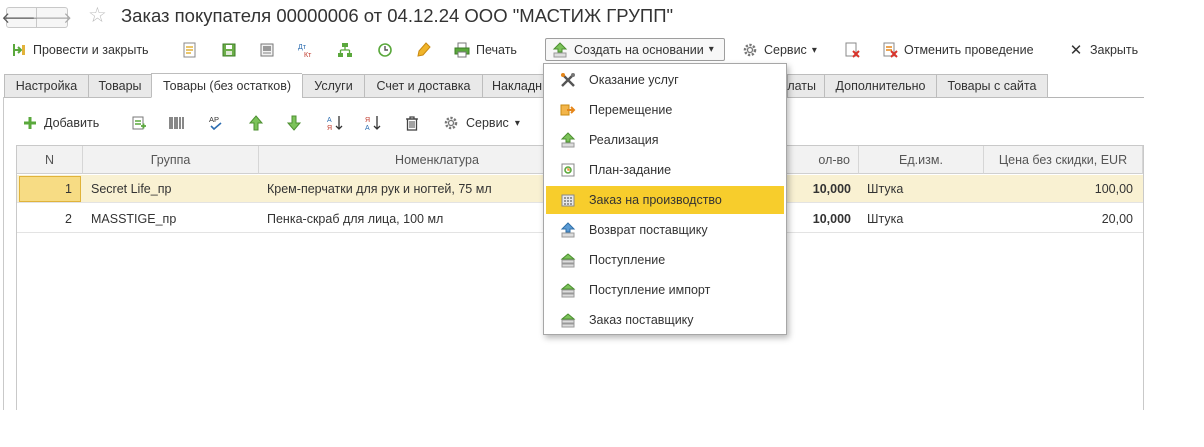 This screenshot has height=447, width=1204. Describe the element at coordinates (50, 189) in the screenshot. I see `row-number: 1` at that location.